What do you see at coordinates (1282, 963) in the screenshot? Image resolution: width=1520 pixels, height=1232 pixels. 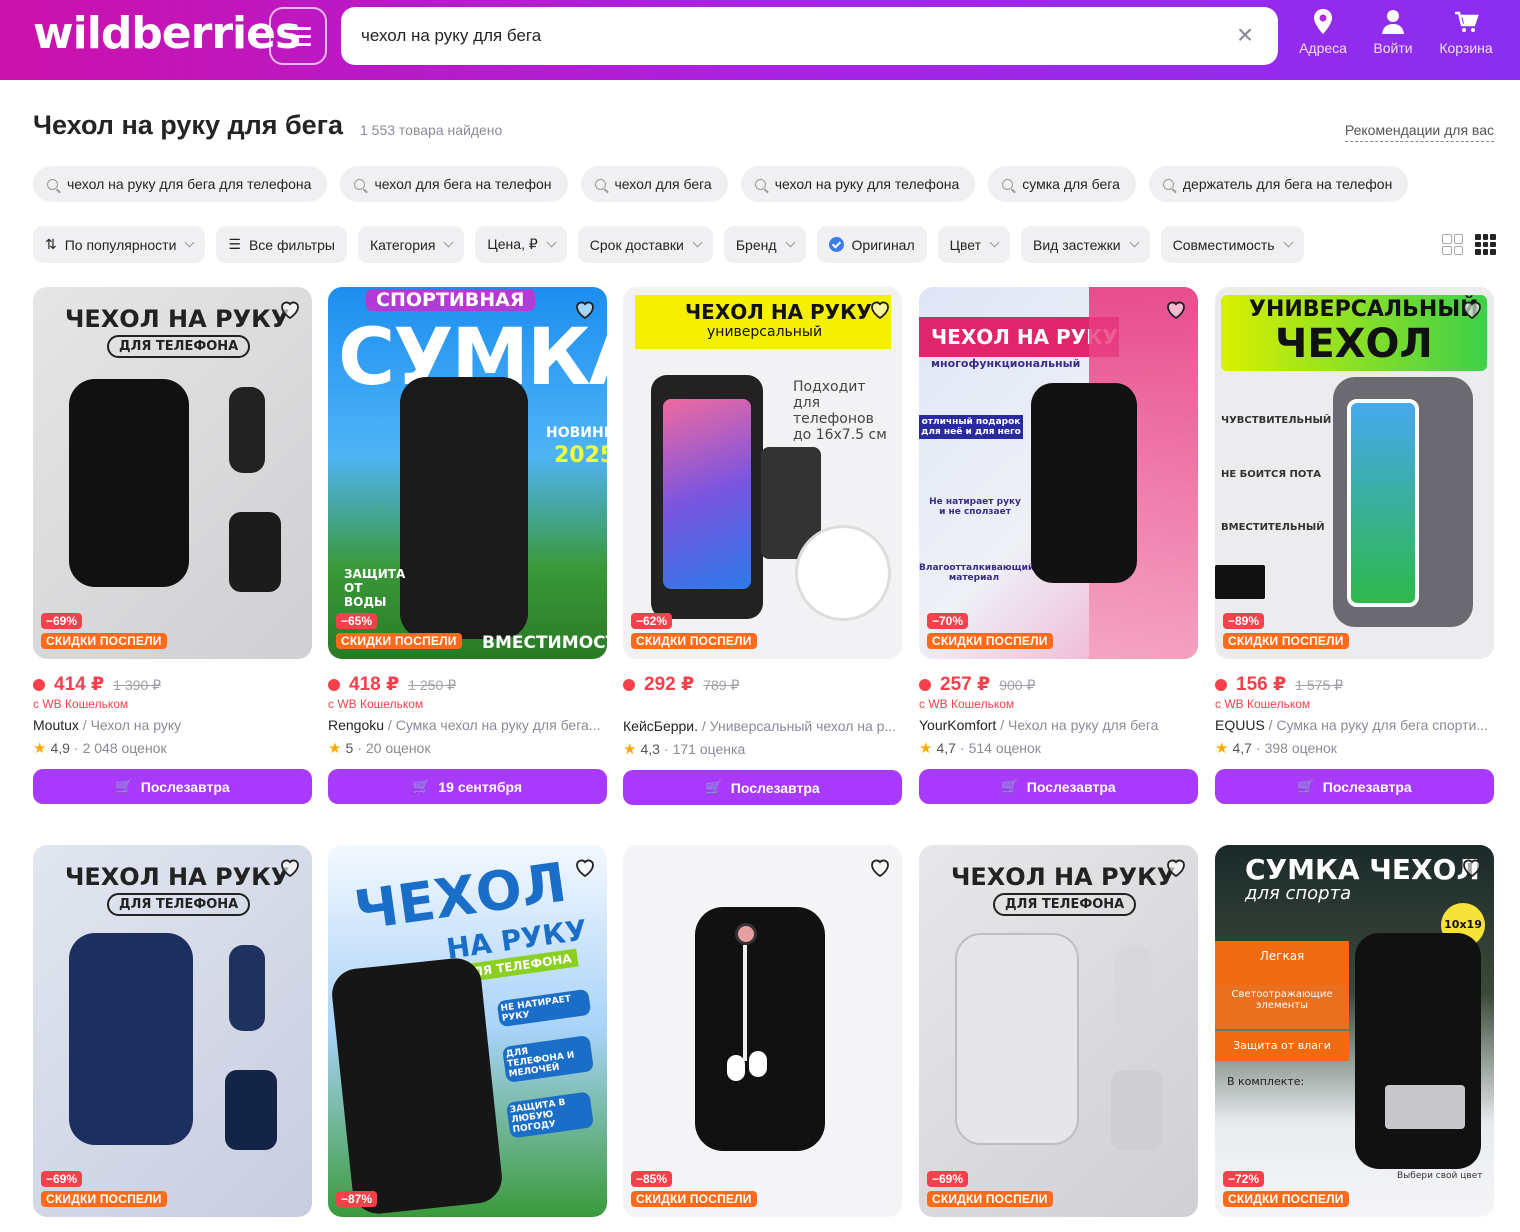 I see `image-caption: Легкая` at bounding box center [1282, 963].